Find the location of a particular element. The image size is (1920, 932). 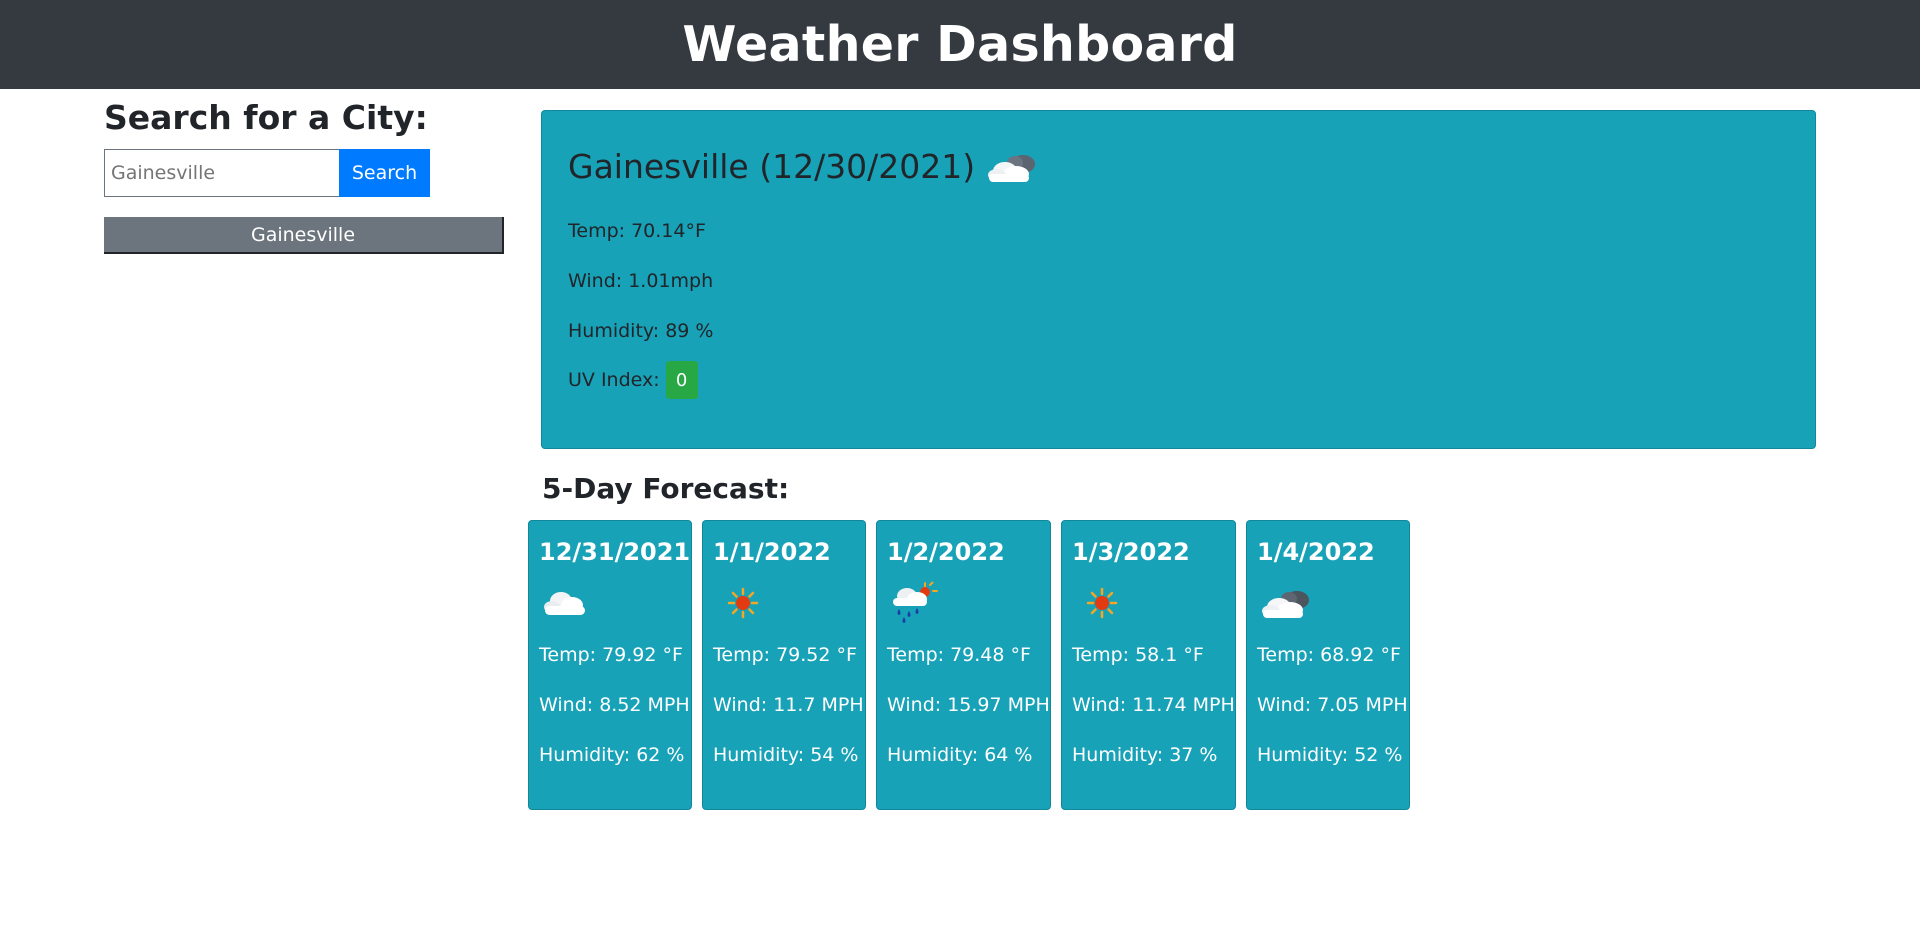

search-row: Search is located at coordinates (304, 173).